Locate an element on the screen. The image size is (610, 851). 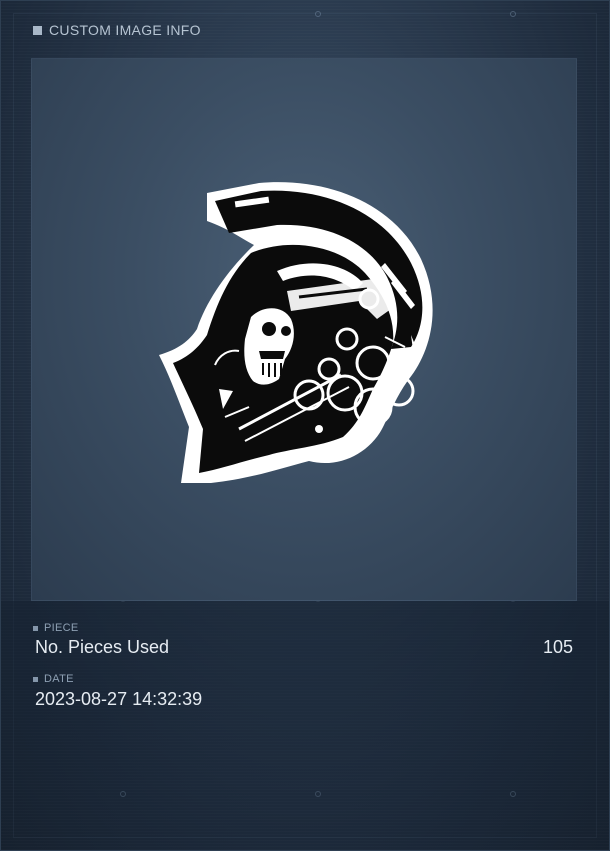
panel-header: CUSTOM IMAGE INFO is located at coordinates (117, 30).